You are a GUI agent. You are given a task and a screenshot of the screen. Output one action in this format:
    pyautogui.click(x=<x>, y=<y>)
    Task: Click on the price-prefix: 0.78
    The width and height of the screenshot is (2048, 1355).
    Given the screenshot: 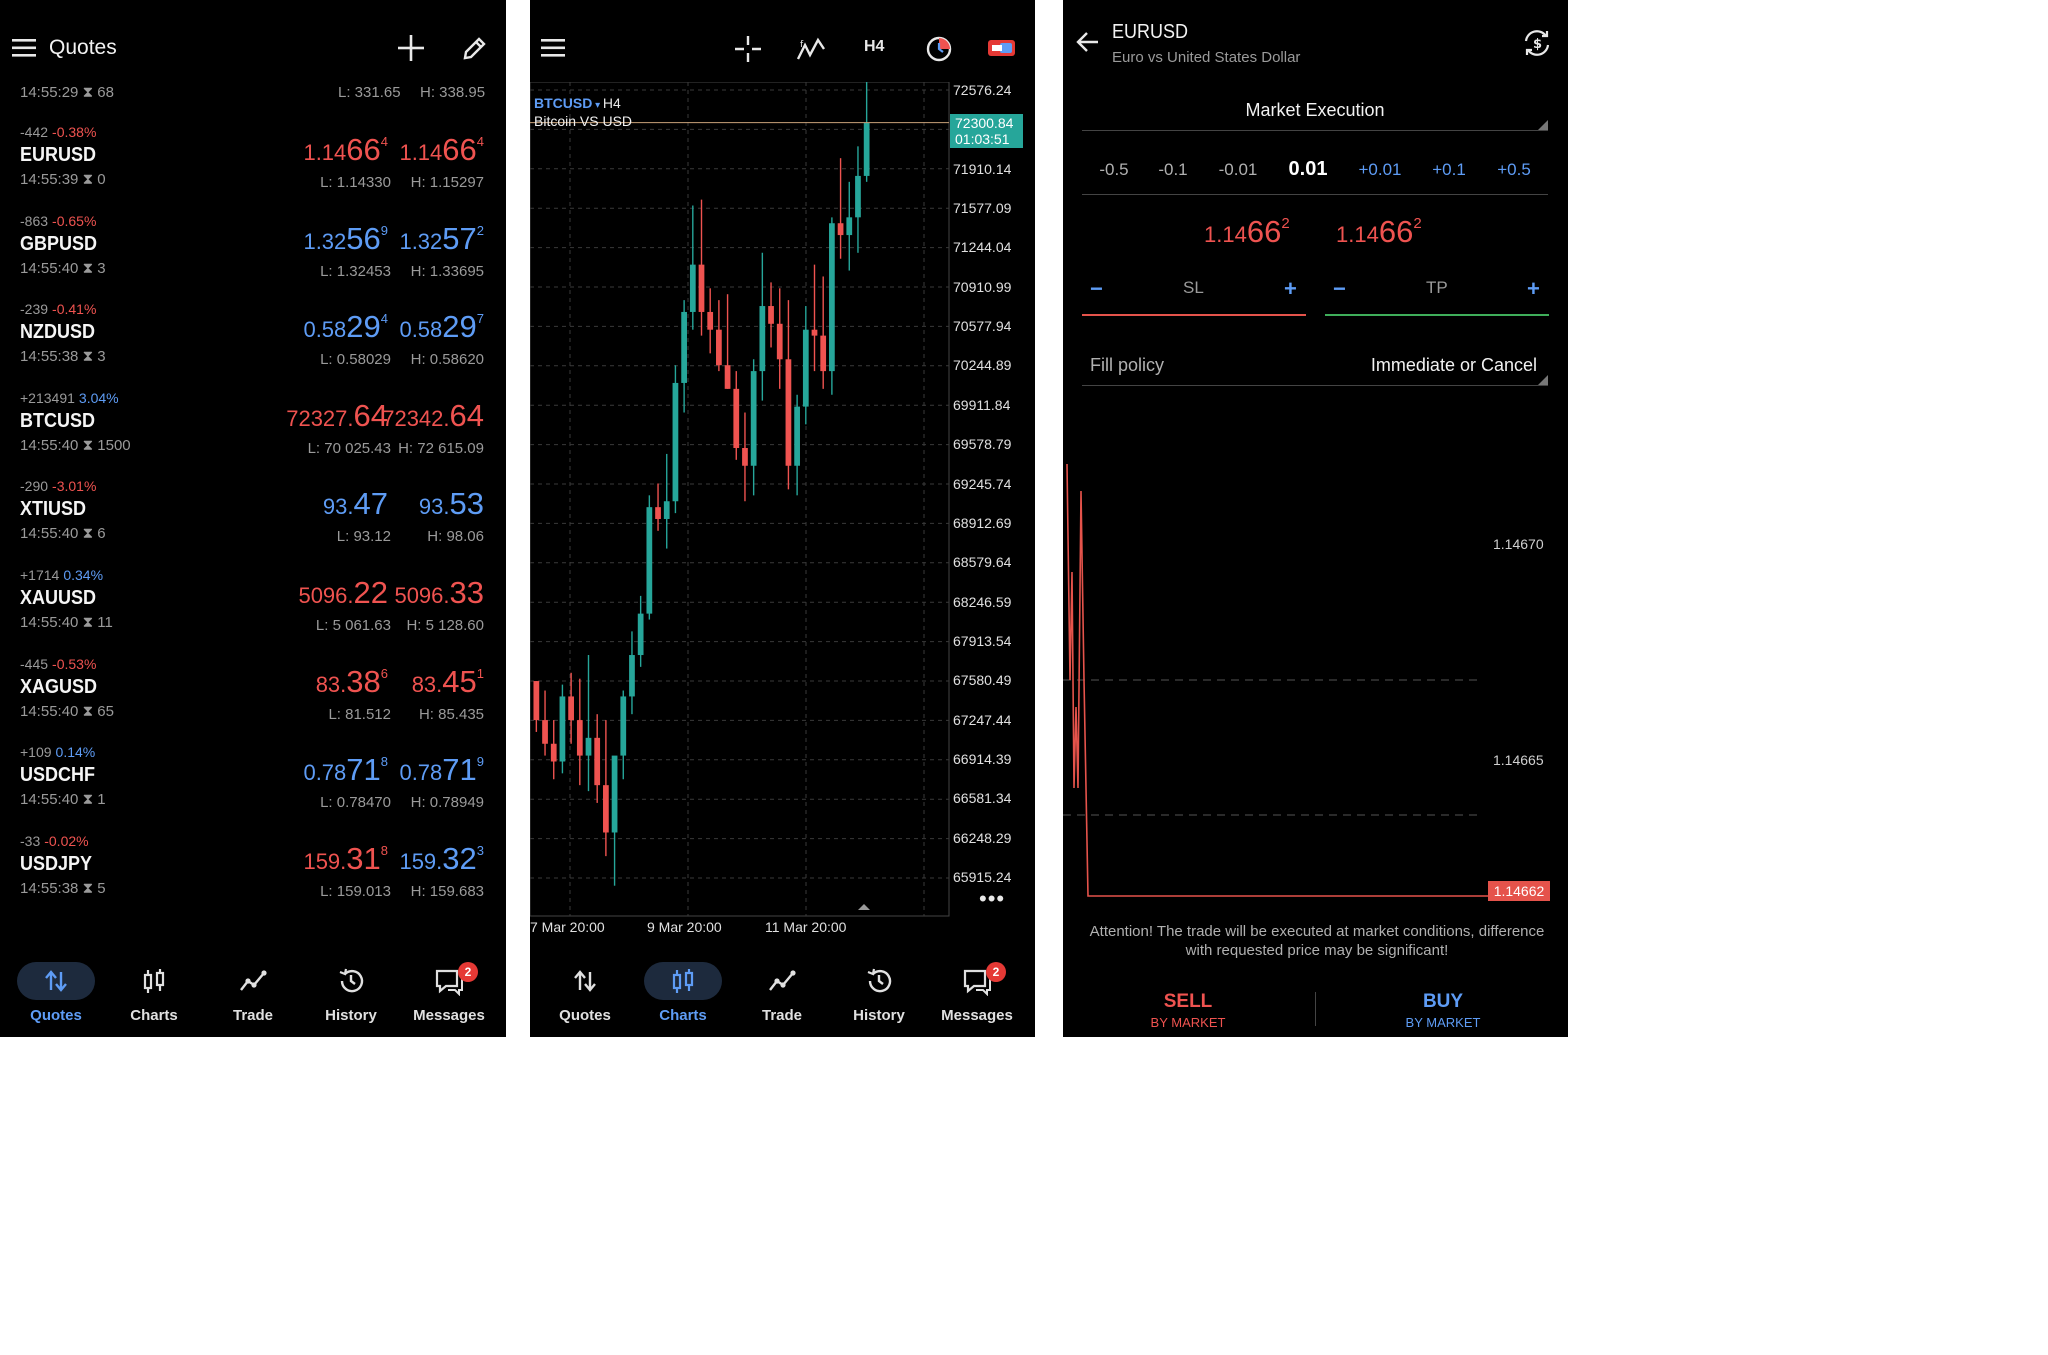 What is the action you would take?
    pyautogui.click(x=421, y=773)
    